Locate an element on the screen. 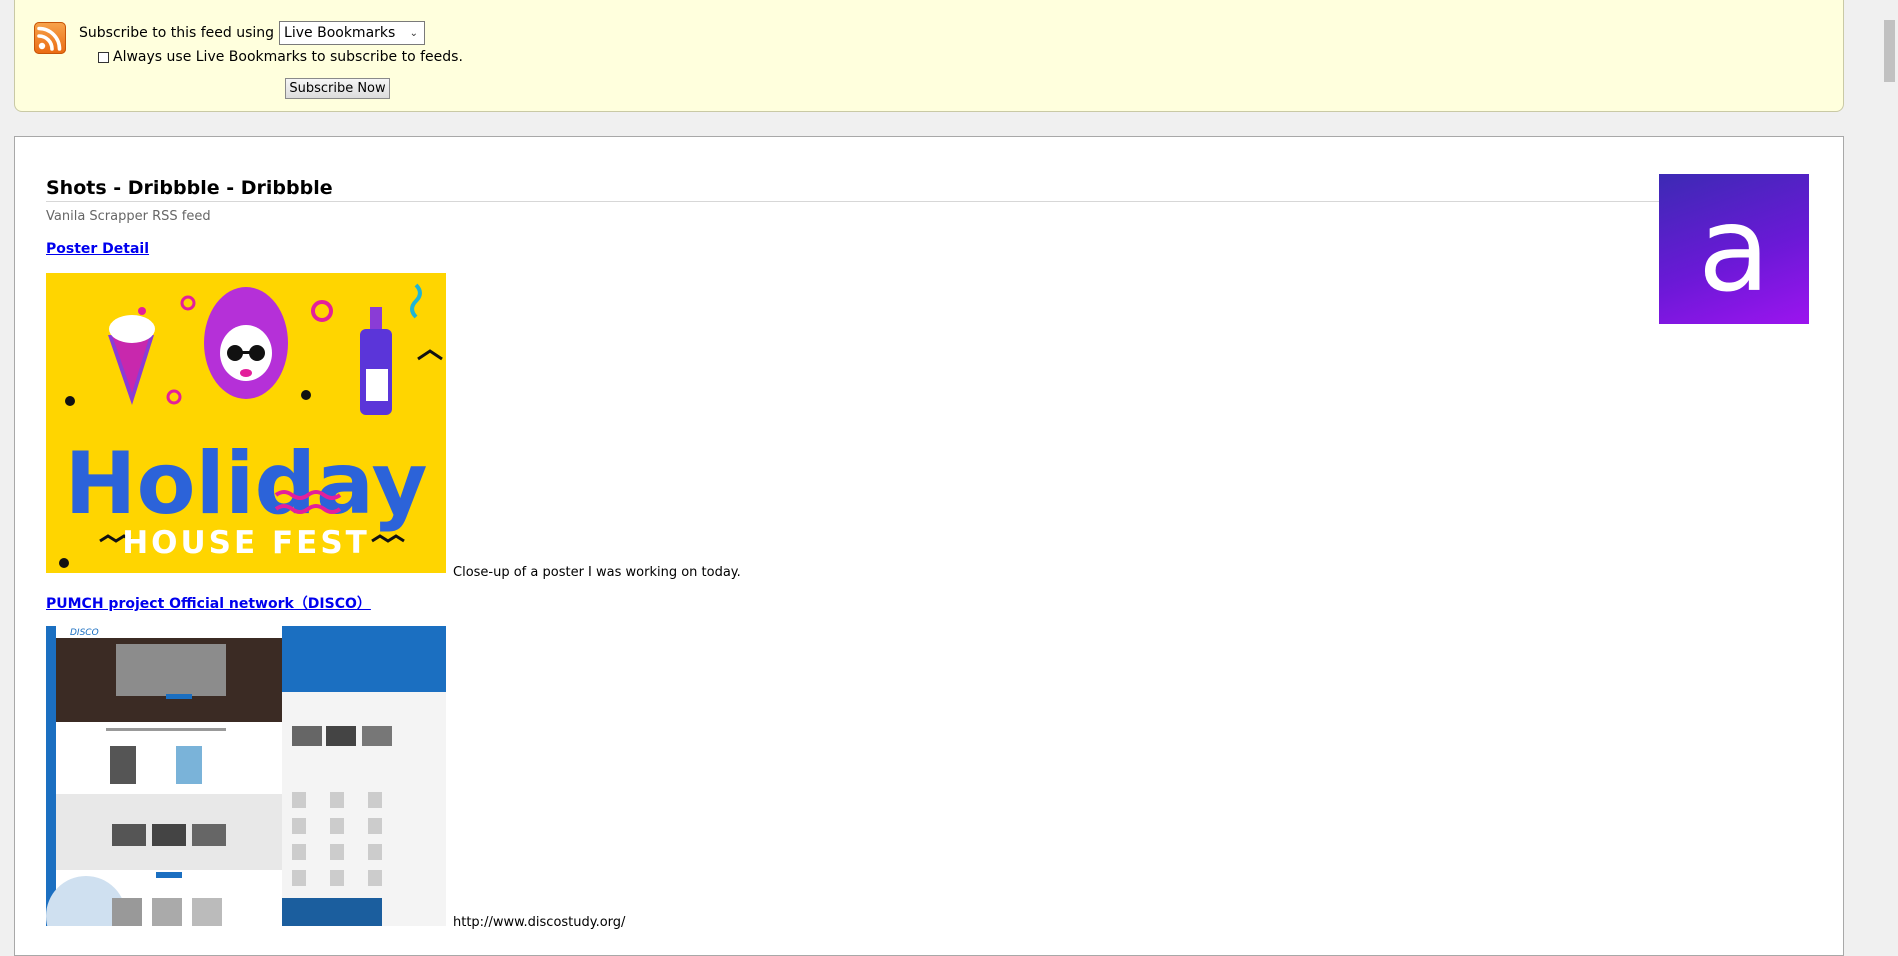 This screenshot has width=1898, height=956. rss-feed-icon is located at coordinates (50, 38).